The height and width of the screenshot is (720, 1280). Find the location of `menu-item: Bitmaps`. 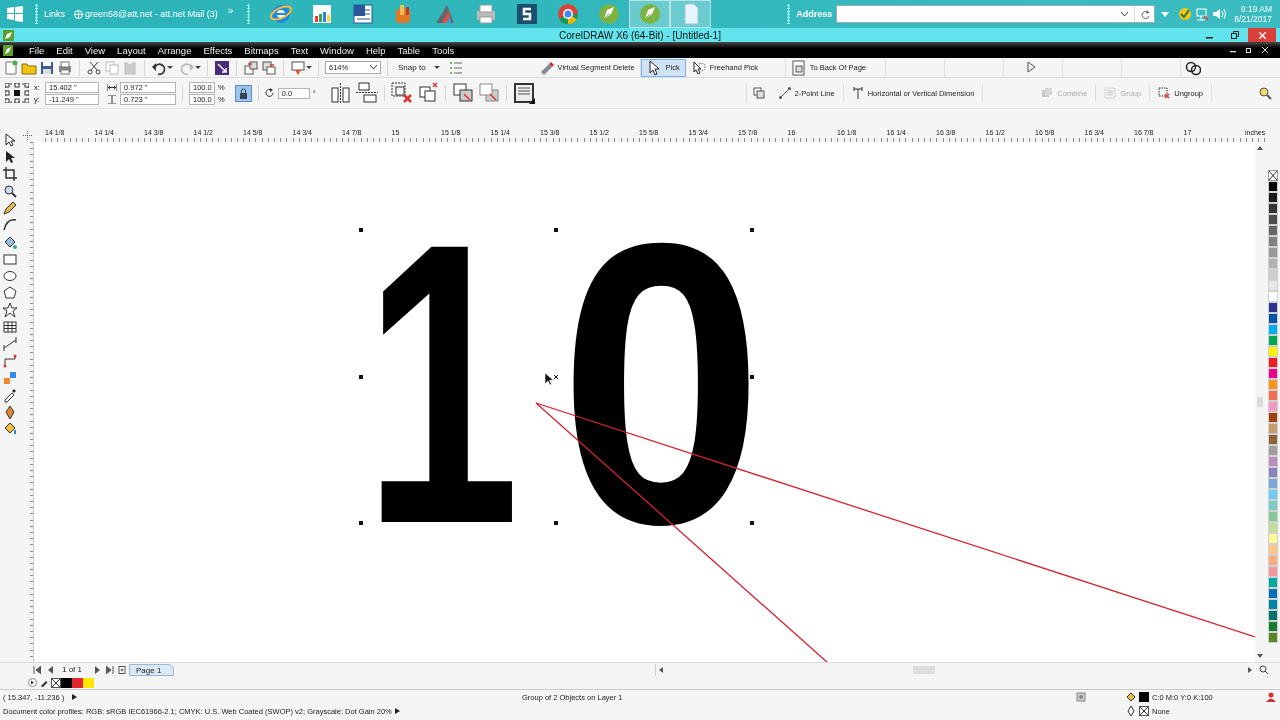

menu-item: Bitmaps is located at coordinates (261, 50).